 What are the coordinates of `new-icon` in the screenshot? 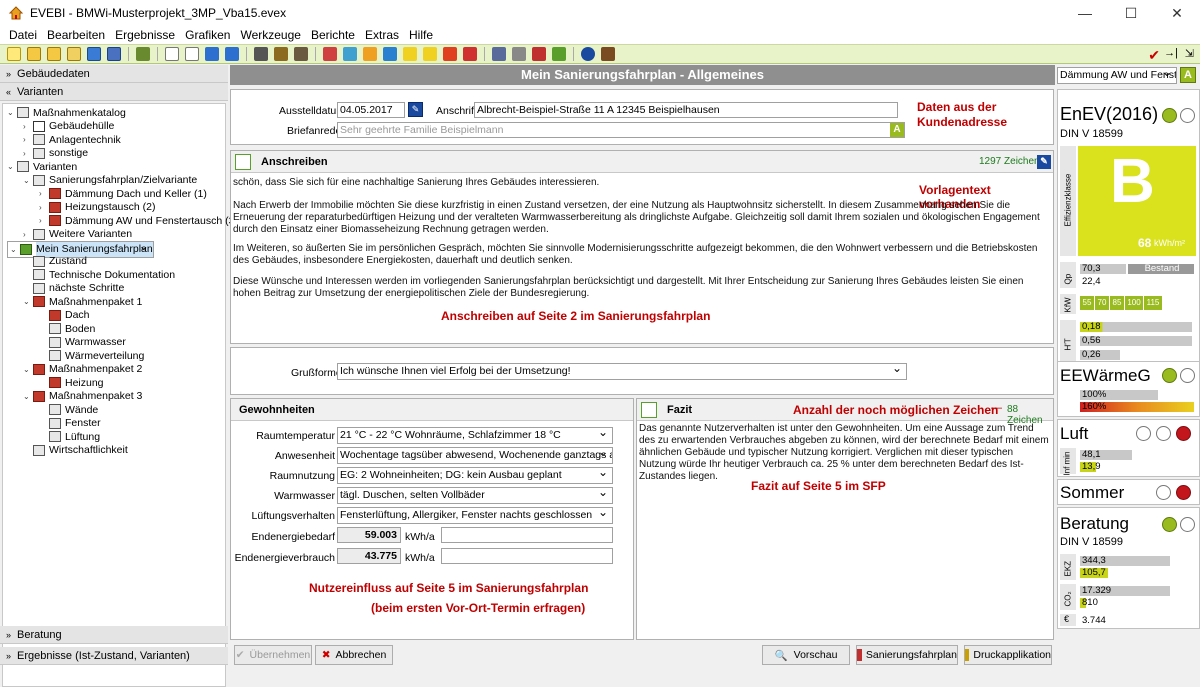 It's located at (14, 54).